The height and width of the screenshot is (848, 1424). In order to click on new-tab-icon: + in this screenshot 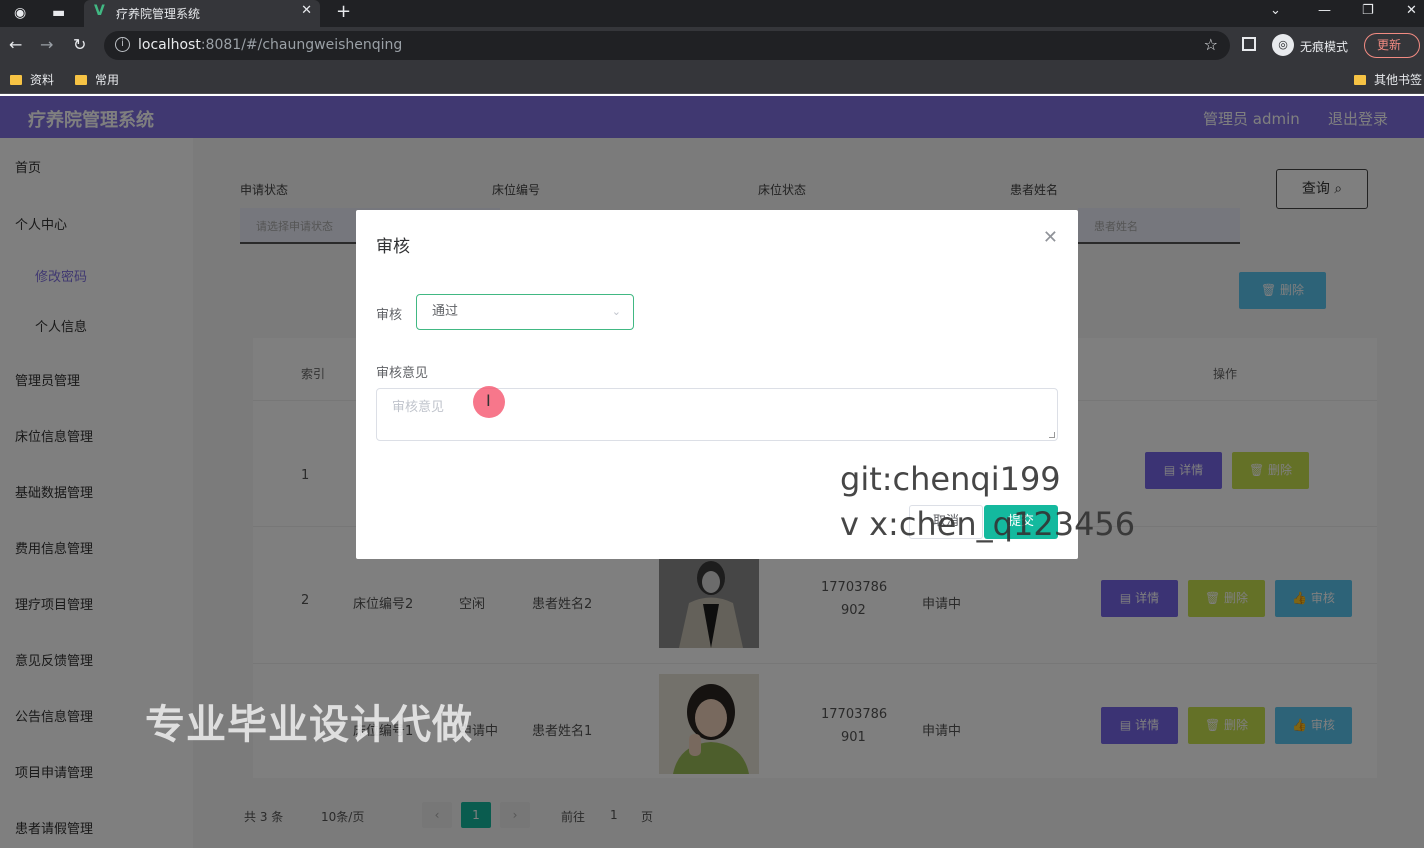, I will do `click(343, 11)`.